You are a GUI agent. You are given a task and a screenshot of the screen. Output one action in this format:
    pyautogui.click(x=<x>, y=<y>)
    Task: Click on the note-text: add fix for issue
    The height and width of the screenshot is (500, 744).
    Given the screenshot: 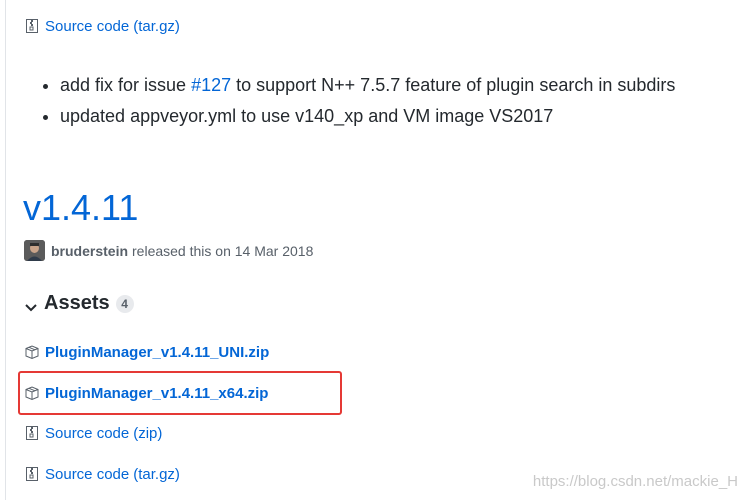 What is the action you would take?
    pyautogui.click(x=126, y=85)
    